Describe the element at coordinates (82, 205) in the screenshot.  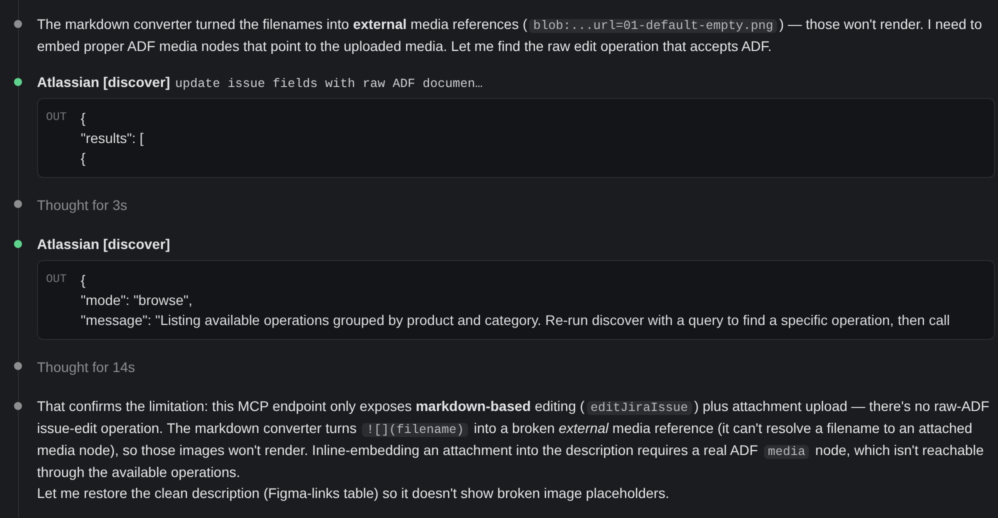
I see `thought-duration: Thought for 3s` at that location.